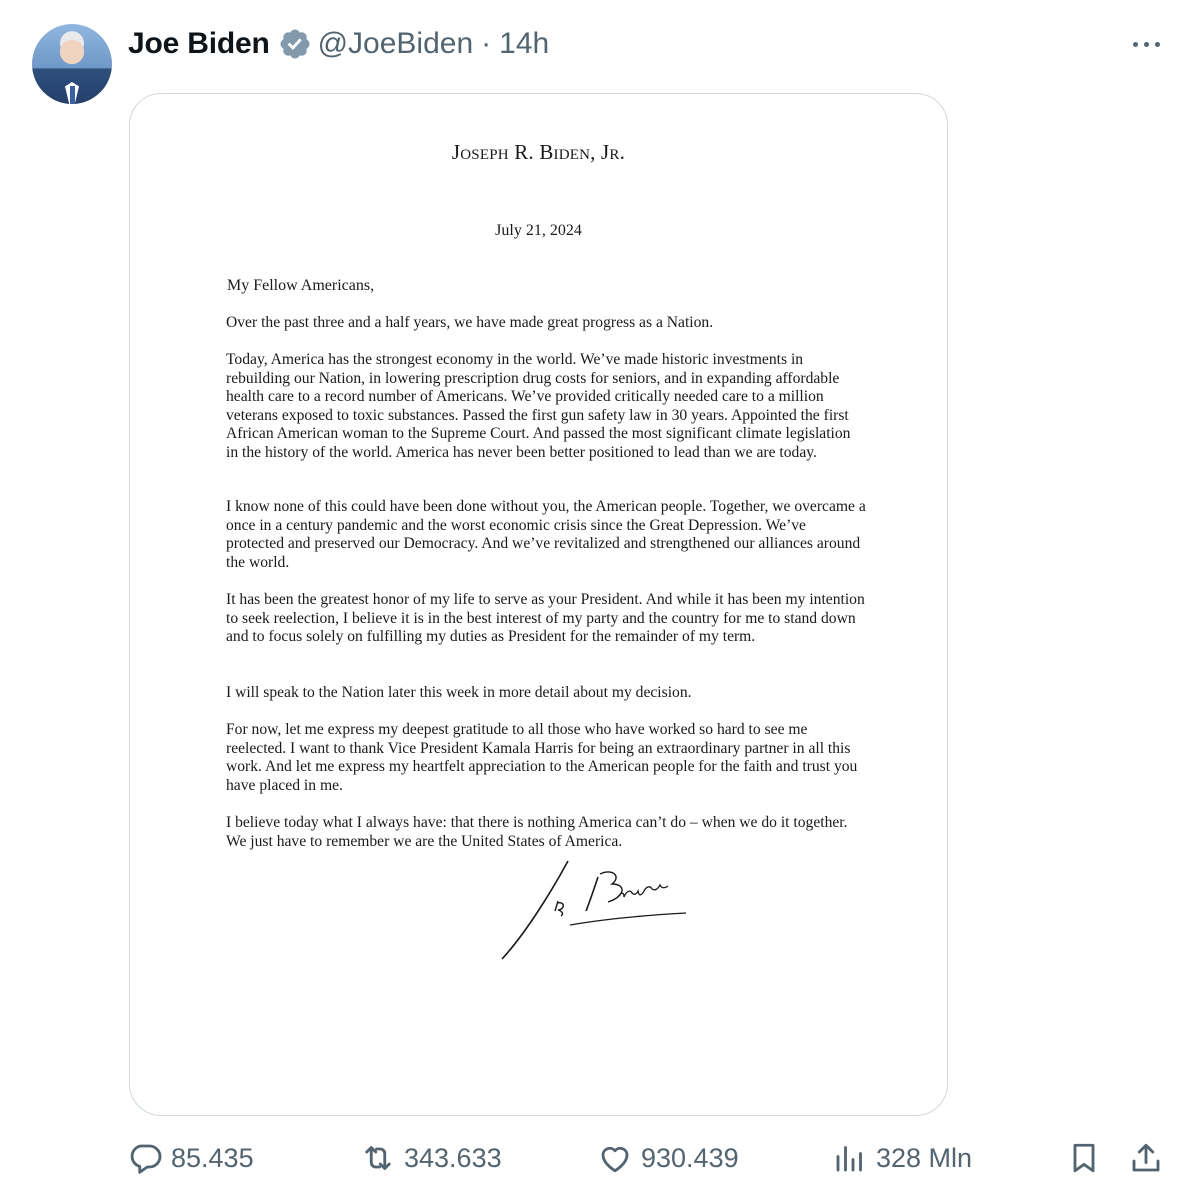  What do you see at coordinates (538, 230) in the screenshot?
I see `letter-date: July 21, 2024` at bounding box center [538, 230].